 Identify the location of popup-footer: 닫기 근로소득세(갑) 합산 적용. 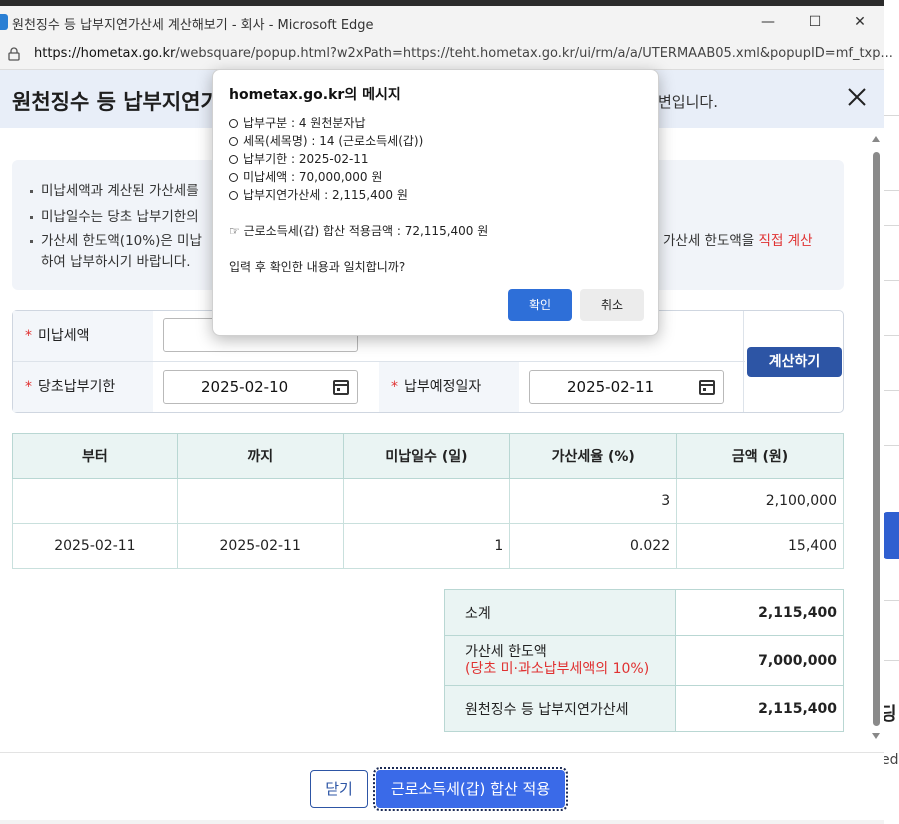
(442, 786).